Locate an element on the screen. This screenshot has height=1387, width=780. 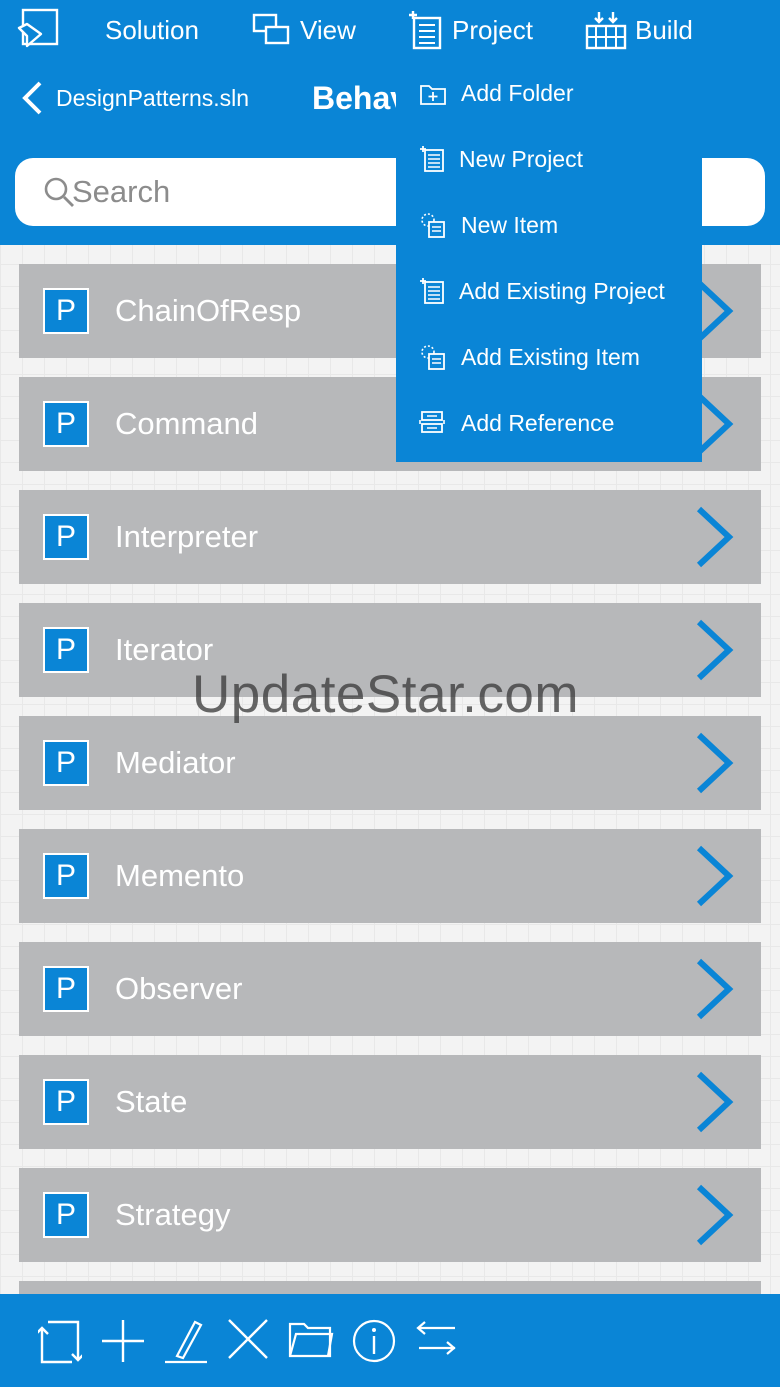
folder-icon is located at coordinates (311, 1339).